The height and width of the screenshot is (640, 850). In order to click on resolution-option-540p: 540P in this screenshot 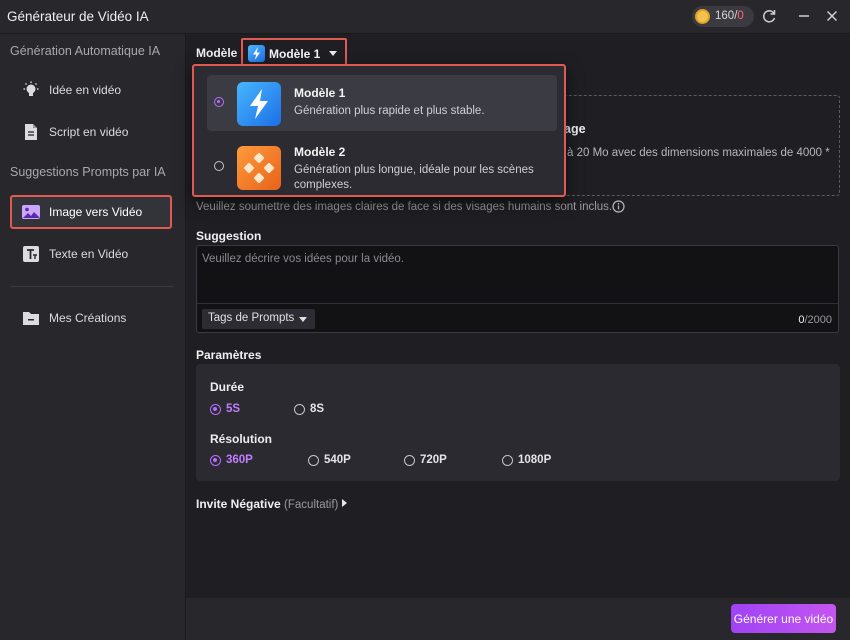, I will do `click(333, 461)`.